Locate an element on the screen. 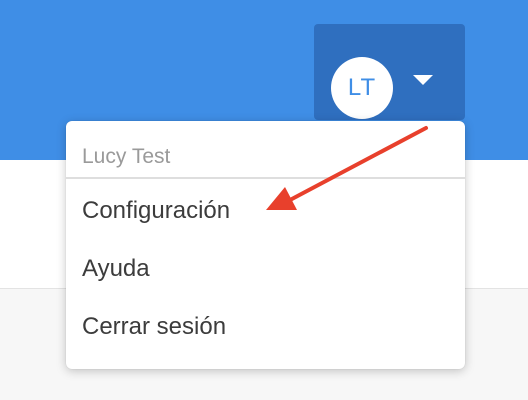 The width and height of the screenshot is (528, 400). menu-item-ayuda: Ayuda is located at coordinates (116, 269).